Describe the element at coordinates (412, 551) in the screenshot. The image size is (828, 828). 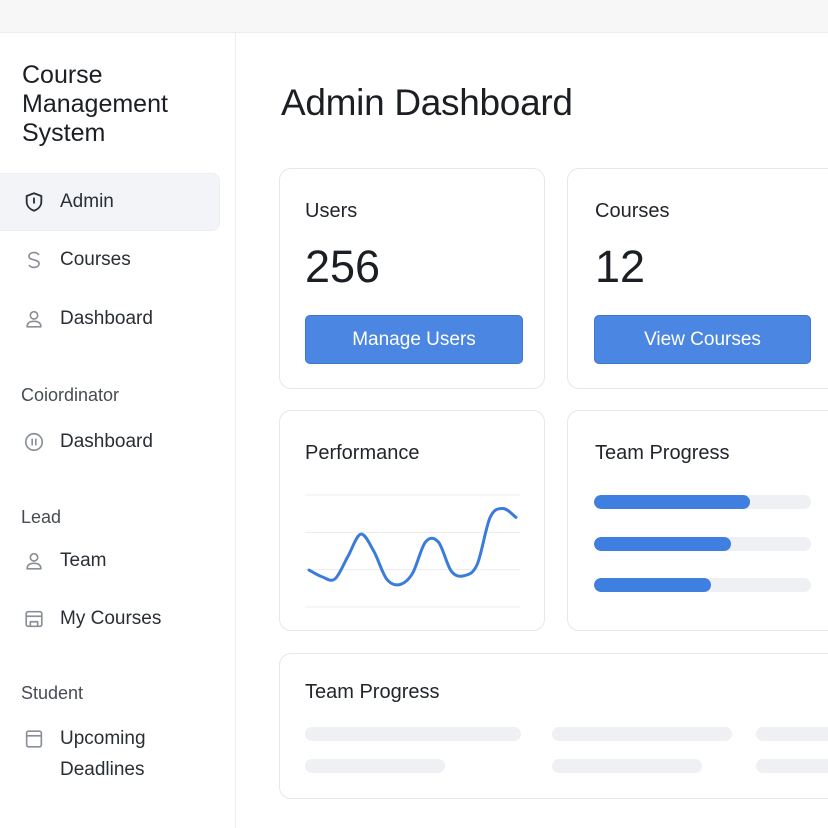
I see `performance-chart` at that location.